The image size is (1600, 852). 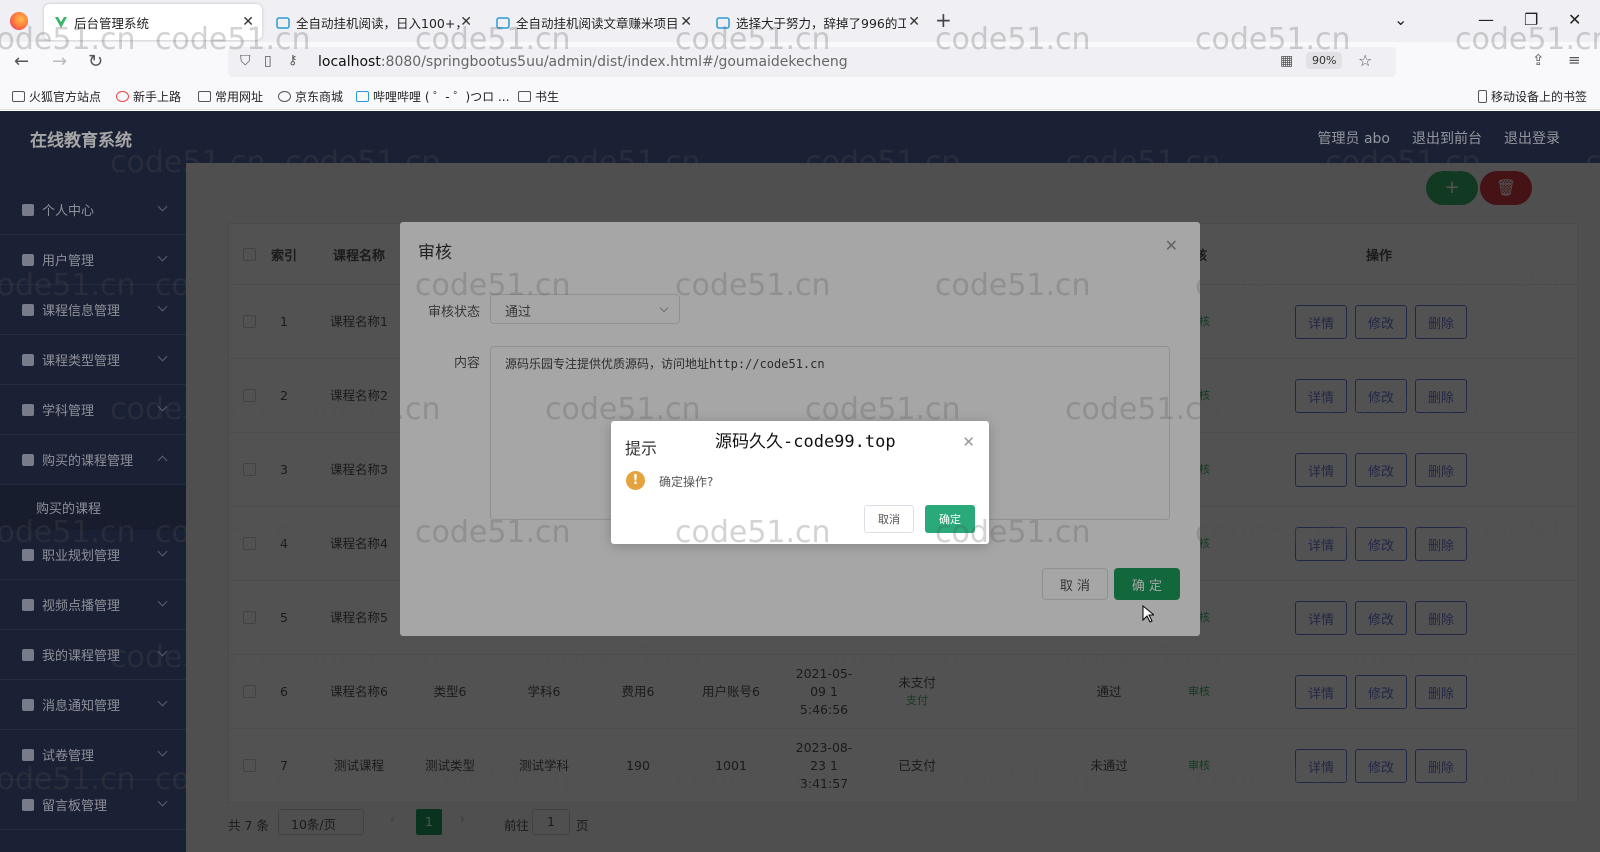 What do you see at coordinates (1482, 96) in the screenshot?
I see `phone-icon` at bounding box center [1482, 96].